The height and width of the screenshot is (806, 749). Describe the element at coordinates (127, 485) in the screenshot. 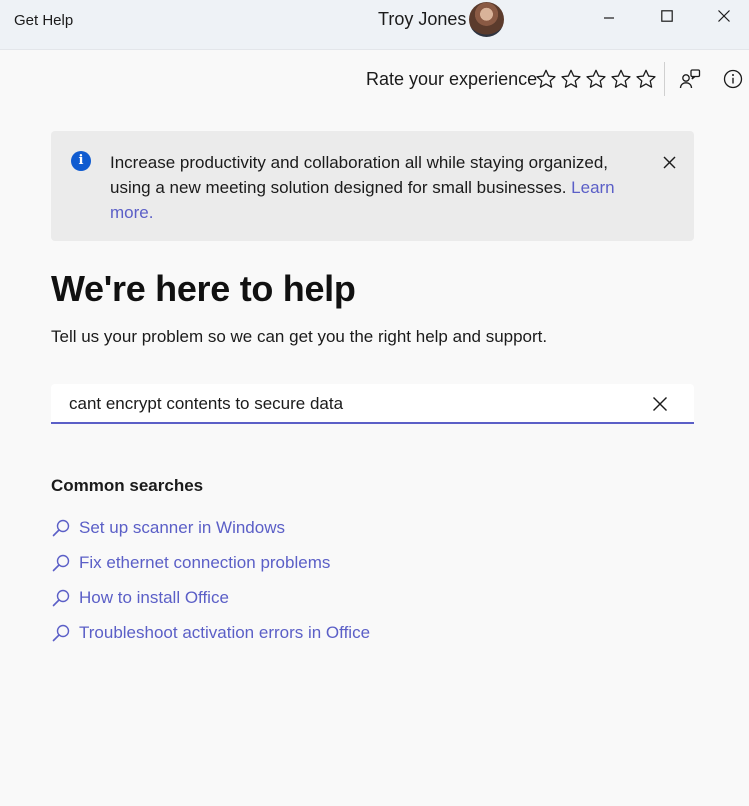

I see `common-searches-title: Common searches` at that location.